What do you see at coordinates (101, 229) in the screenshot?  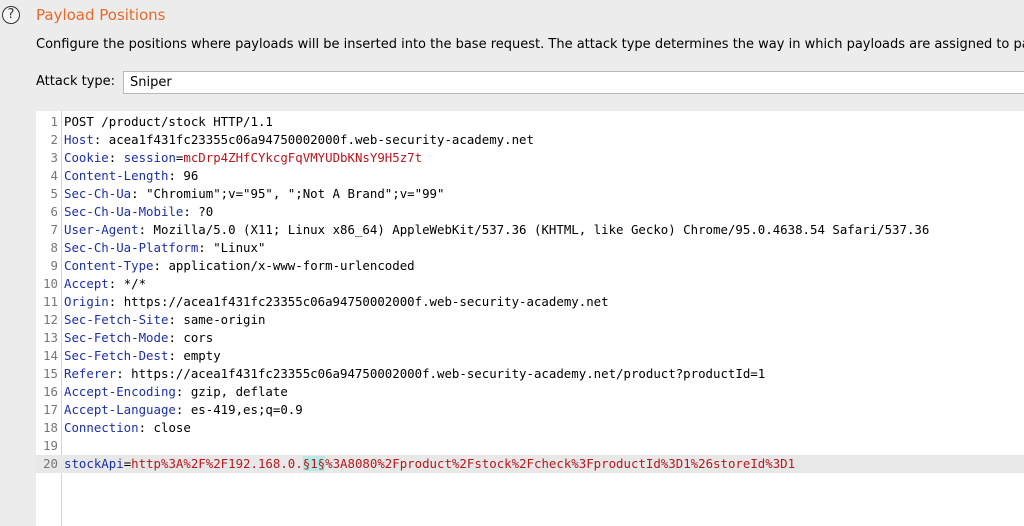 I see `header-name: User-Agent` at bounding box center [101, 229].